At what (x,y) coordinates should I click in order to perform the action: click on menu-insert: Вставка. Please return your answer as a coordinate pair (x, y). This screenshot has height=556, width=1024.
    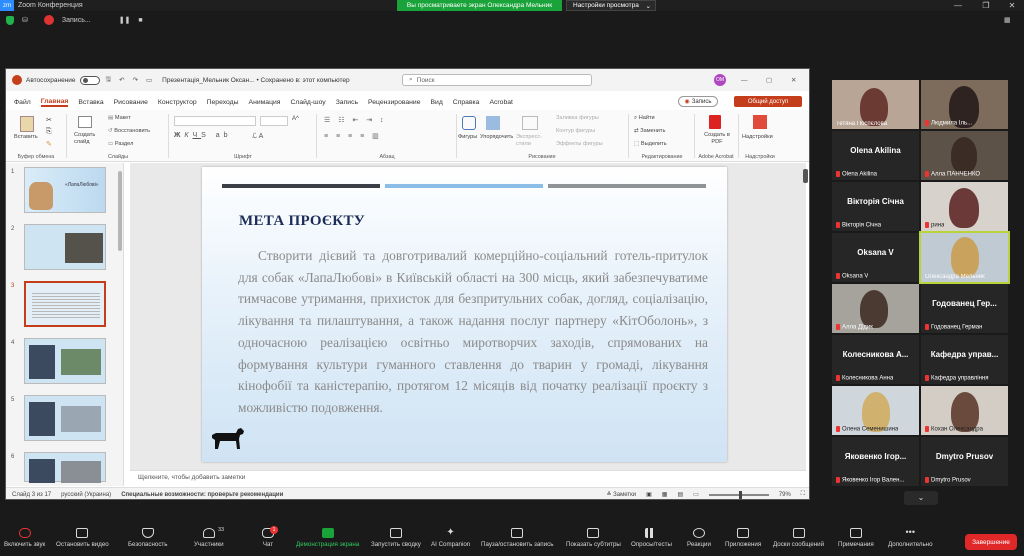
    Looking at the image, I should click on (90, 102).